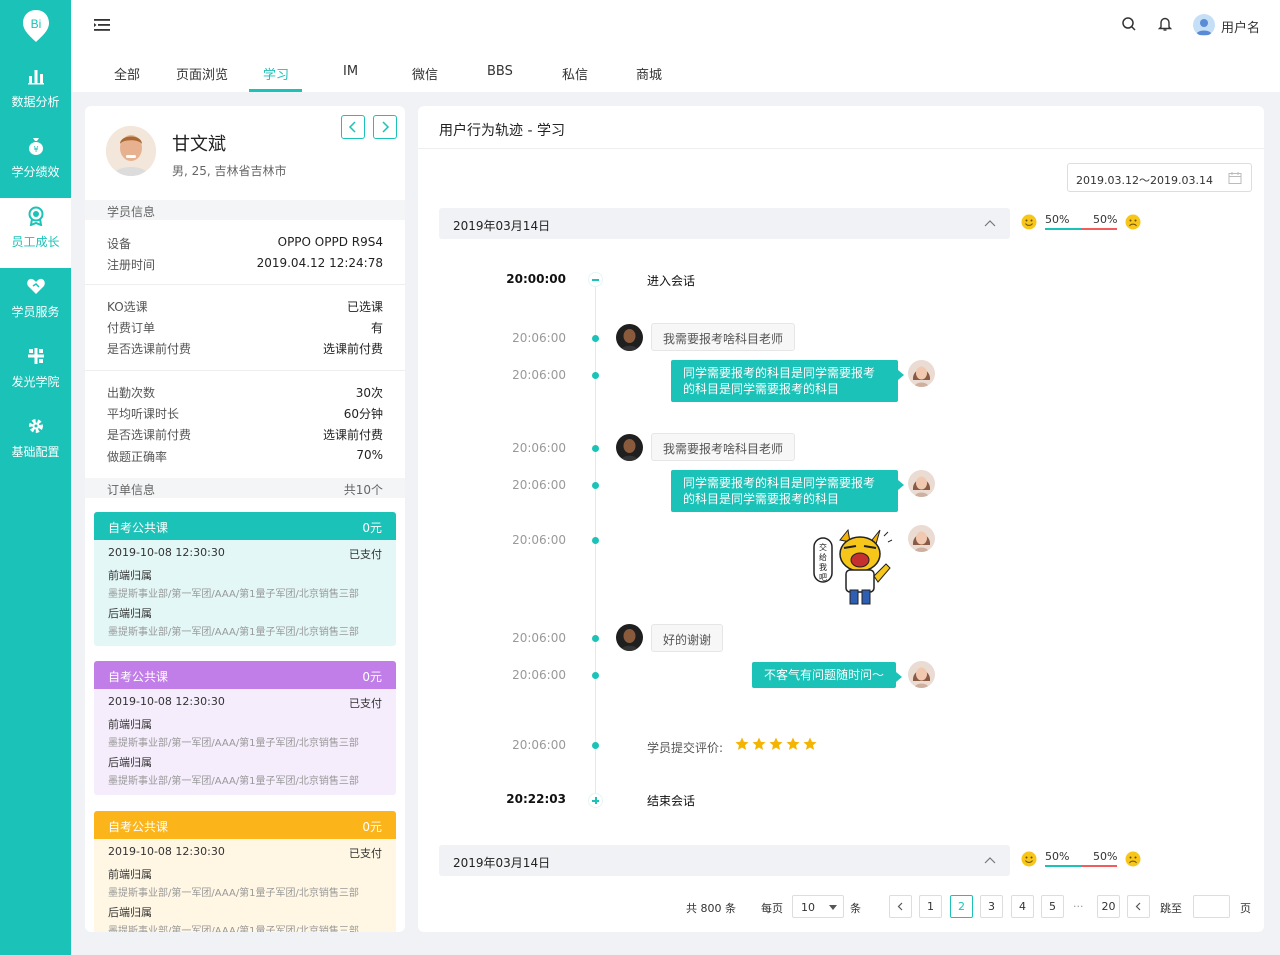 The height and width of the screenshot is (955, 1280). What do you see at coordinates (372, 677) in the screenshot?
I see `order-price: 0元` at bounding box center [372, 677].